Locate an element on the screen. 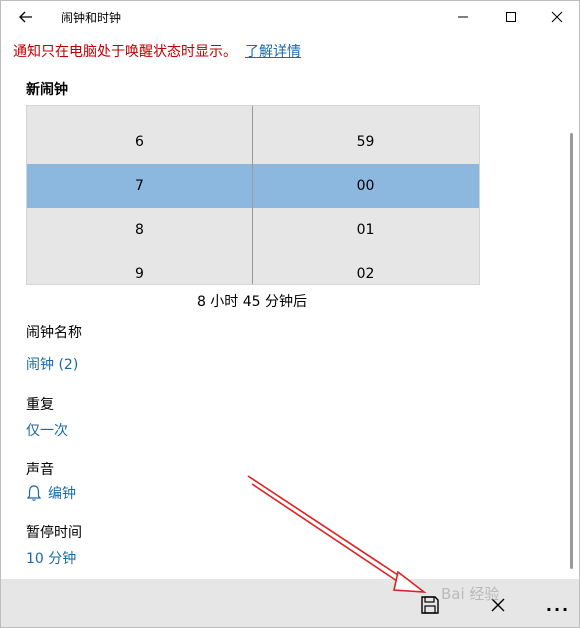 This screenshot has width=580, height=628. title-bar: 闹钟和时钟 is located at coordinates (290, 17).